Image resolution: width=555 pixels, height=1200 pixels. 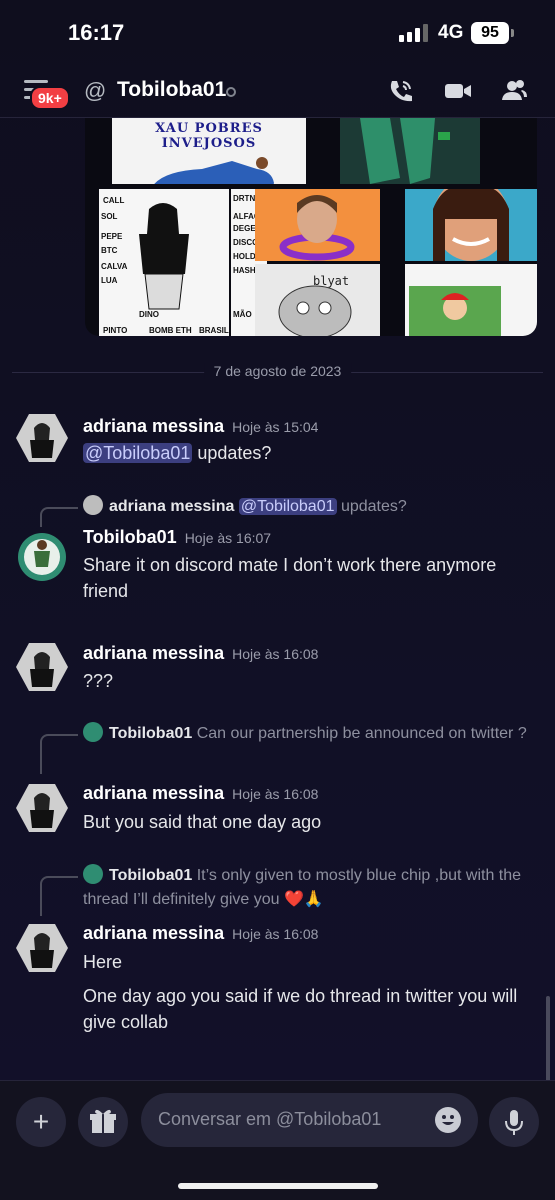 What do you see at coordinates (232, 453) in the screenshot?
I see `message-body: updates?` at bounding box center [232, 453].